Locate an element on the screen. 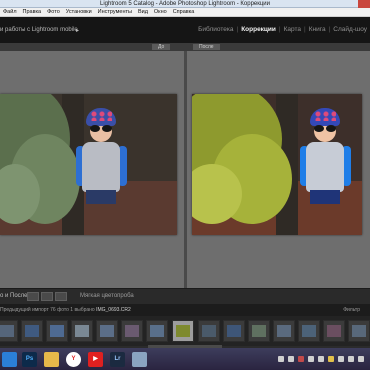 The width and height of the screenshot is (370, 370). module-library: Библиотека is located at coordinates (215, 29).